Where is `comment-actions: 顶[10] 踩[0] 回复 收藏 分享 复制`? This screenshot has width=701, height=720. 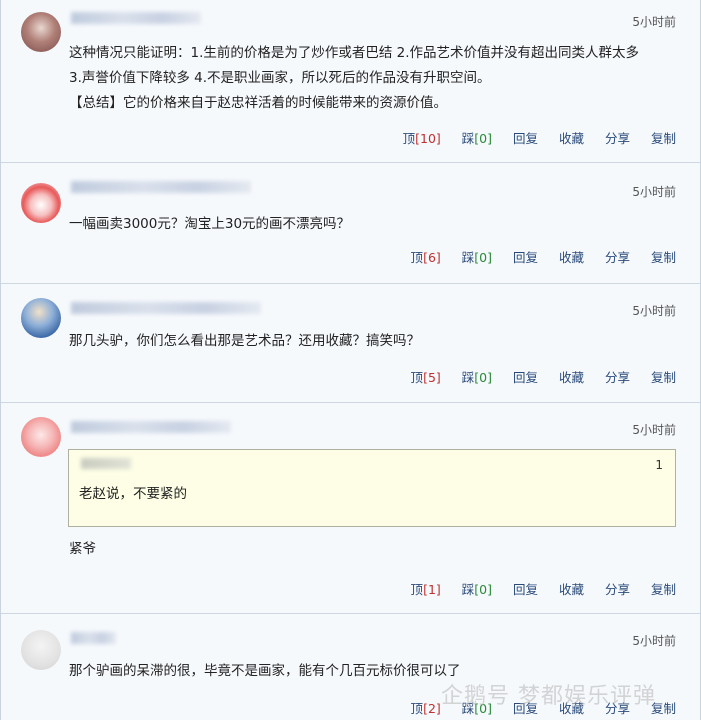 comment-actions: 顶[10] 踩[0] 回复 收藏 分享 复制 is located at coordinates (531, 137).